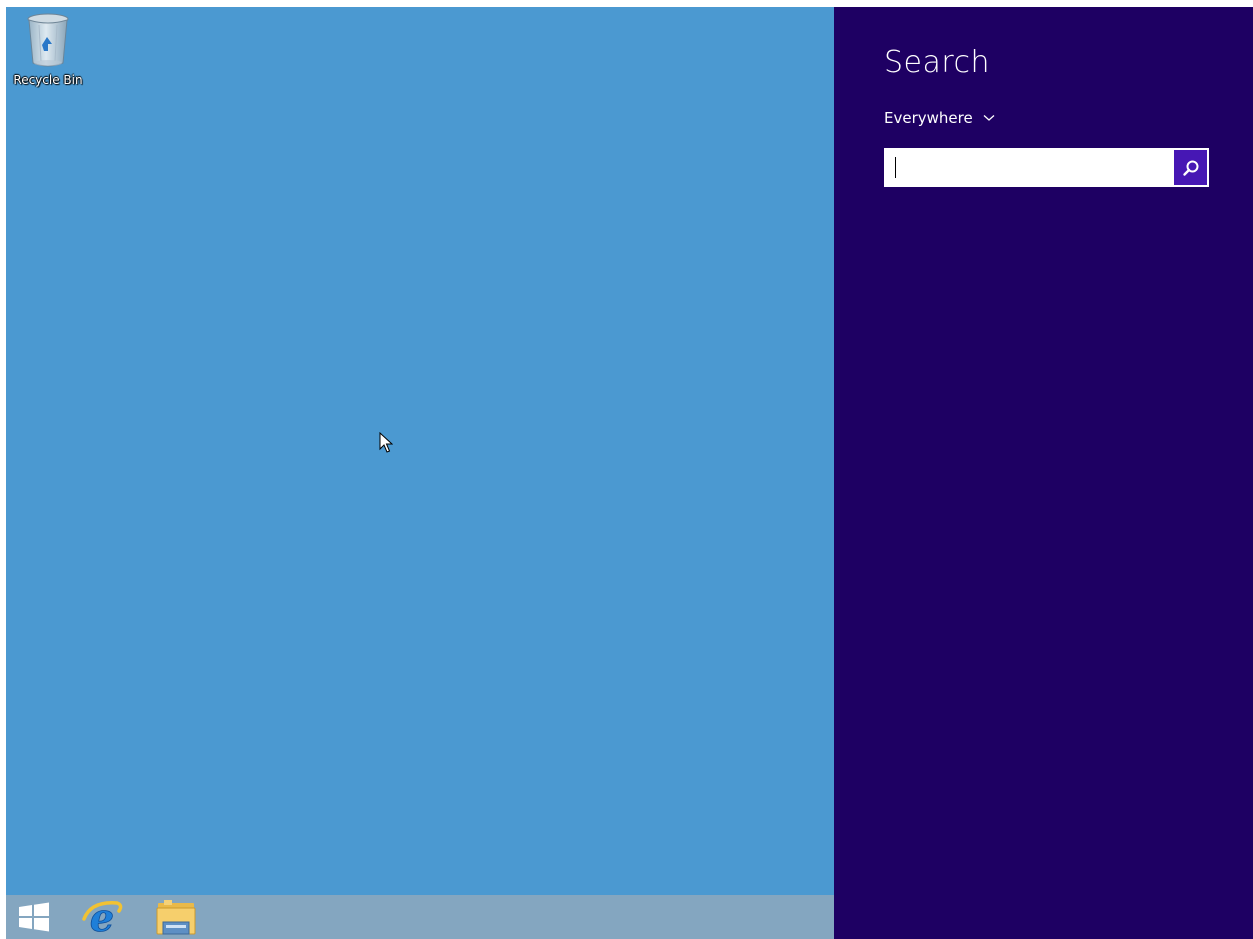  Describe the element at coordinates (48, 40) in the screenshot. I see `recycle-bin-icon` at that location.